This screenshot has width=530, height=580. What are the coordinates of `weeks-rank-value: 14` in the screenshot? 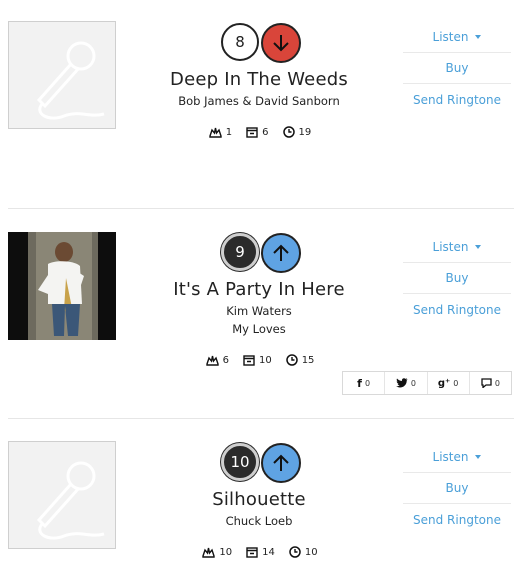 It's located at (268, 552).